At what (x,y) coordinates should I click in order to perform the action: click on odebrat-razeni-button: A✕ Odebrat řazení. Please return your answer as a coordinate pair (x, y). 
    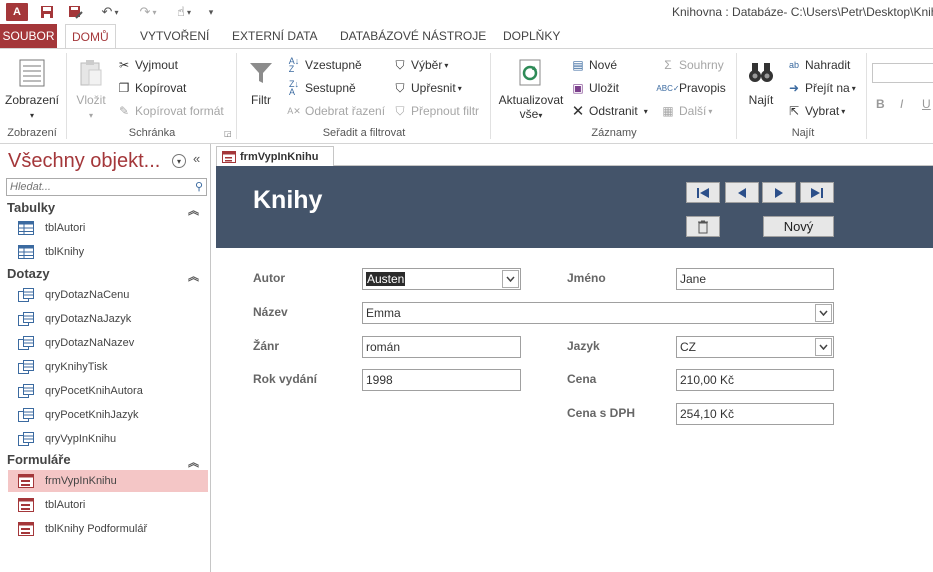
    Looking at the image, I should click on (335, 111).